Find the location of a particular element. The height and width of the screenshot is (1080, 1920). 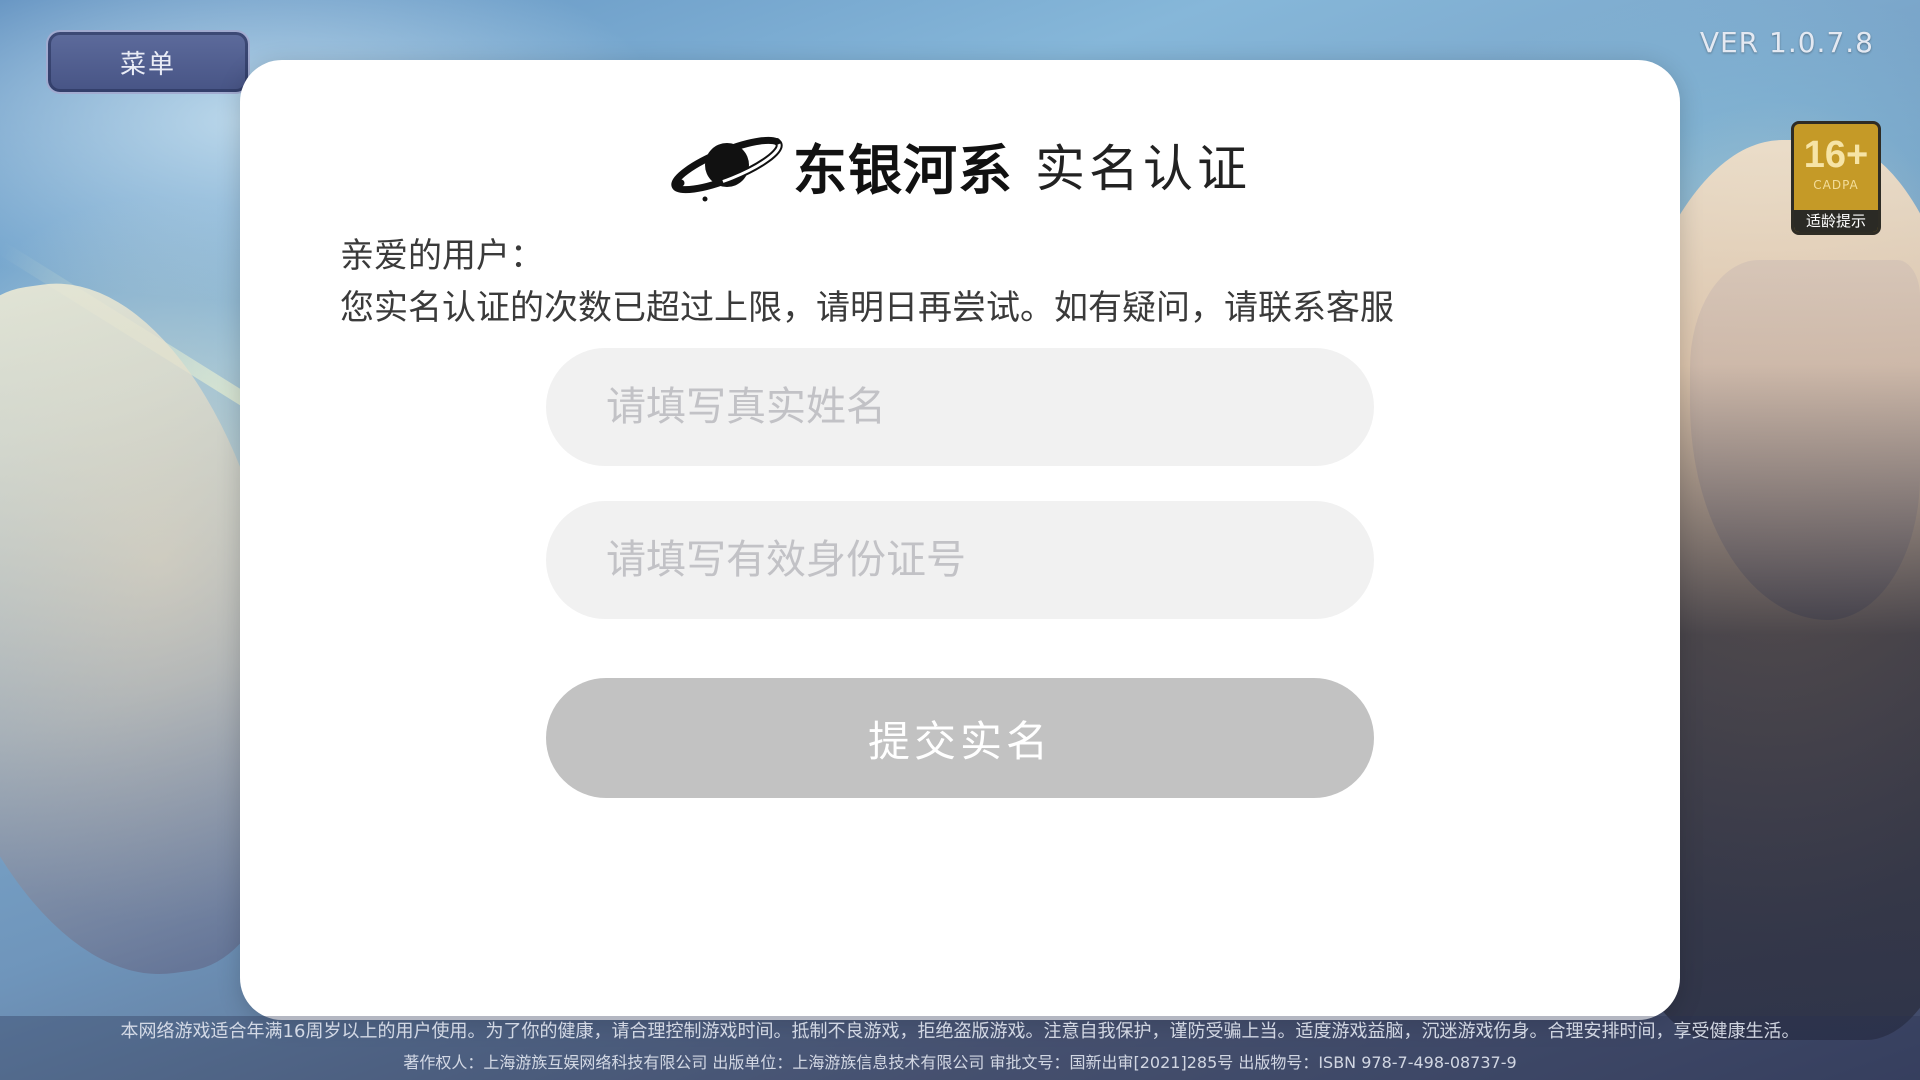

id-number-input is located at coordinates (989, 560).